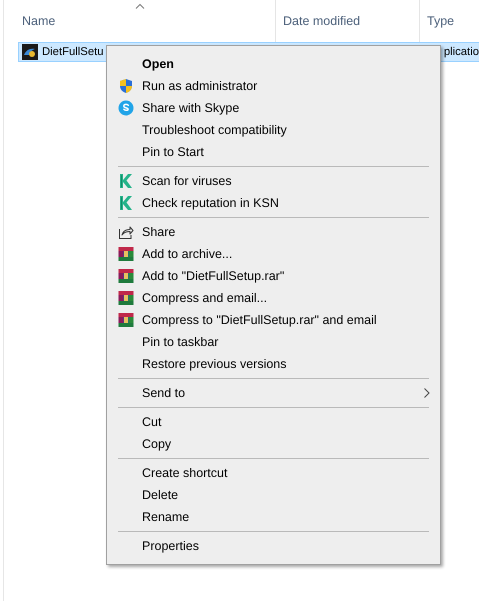 This screenshot has height=601, width=479. Describe the element at coordinates (273, 422) in the screenshot. I see `menu-item: Cut` at that location.